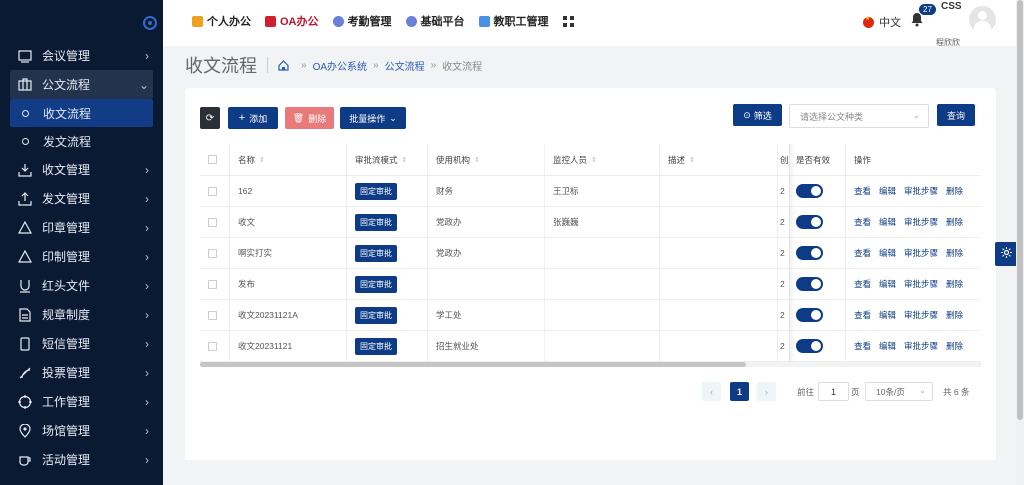  What do you see at coordinates (362, 21) in the screenshot?
I see `nav-attendance: 考勤管理` at bounding box center [362, 21].